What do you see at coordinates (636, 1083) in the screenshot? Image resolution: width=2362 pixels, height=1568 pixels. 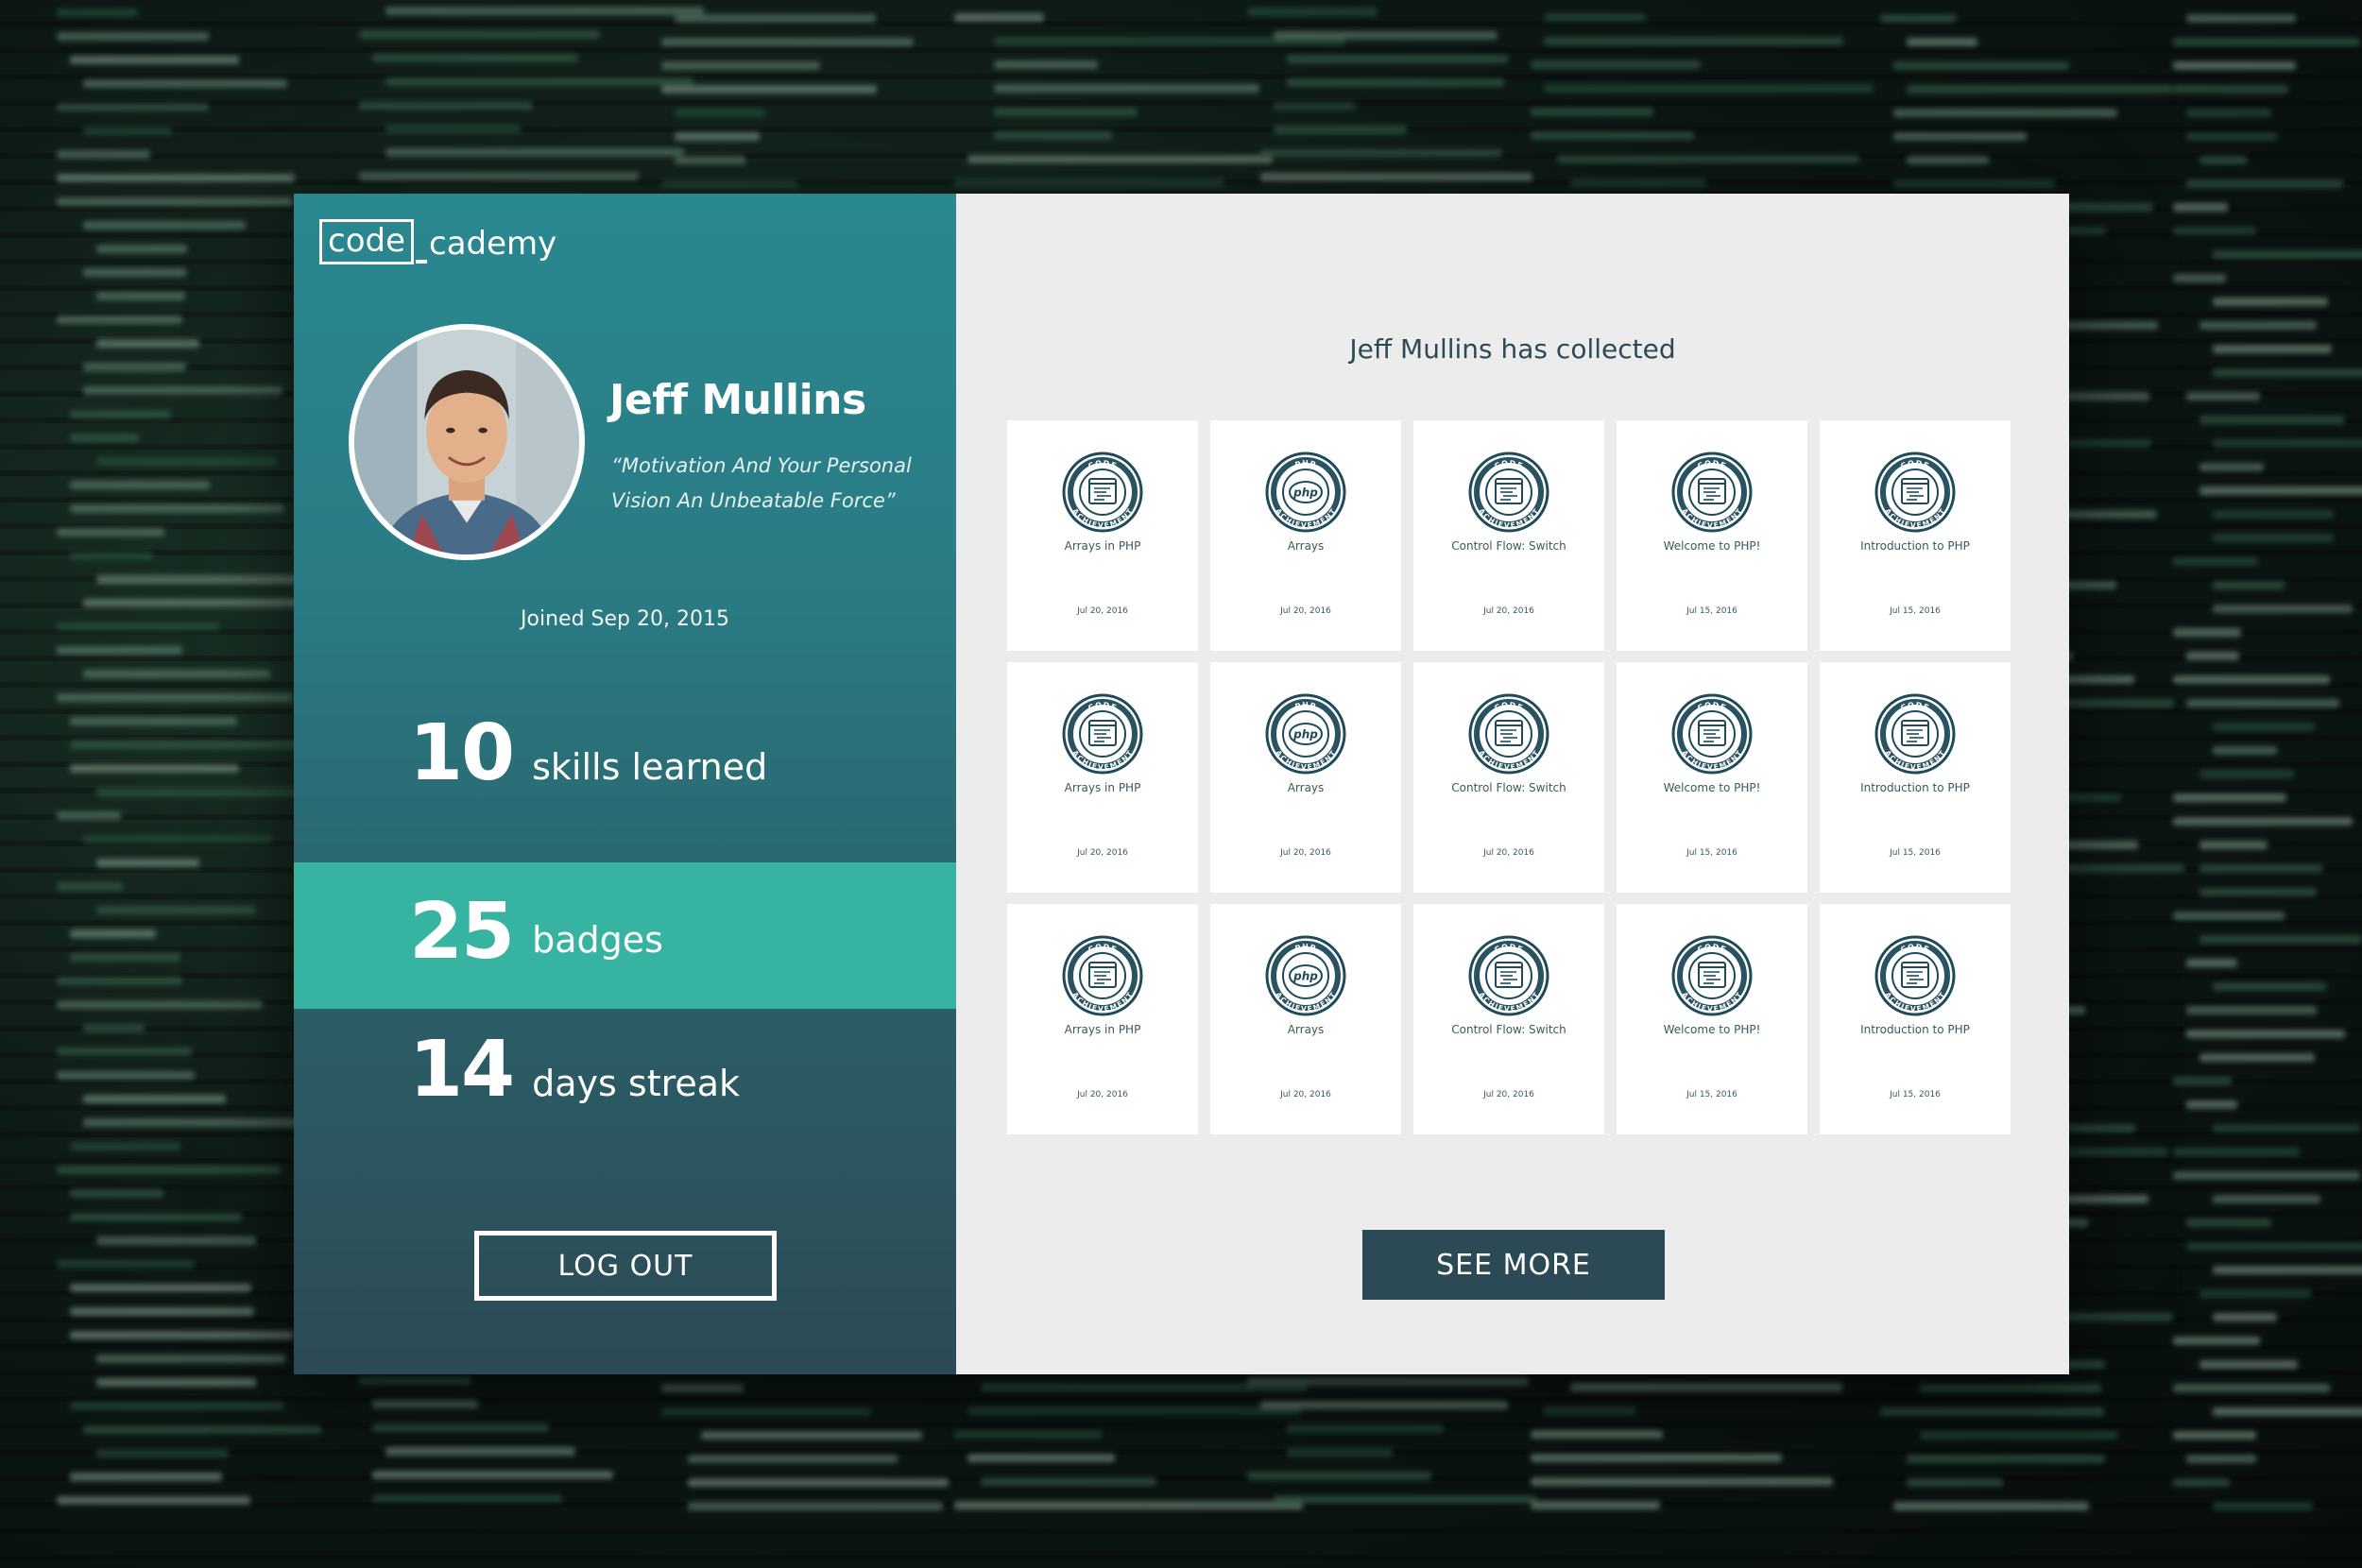 I see `stat-streak-label: days streak` at bounding box center [636, 1083].